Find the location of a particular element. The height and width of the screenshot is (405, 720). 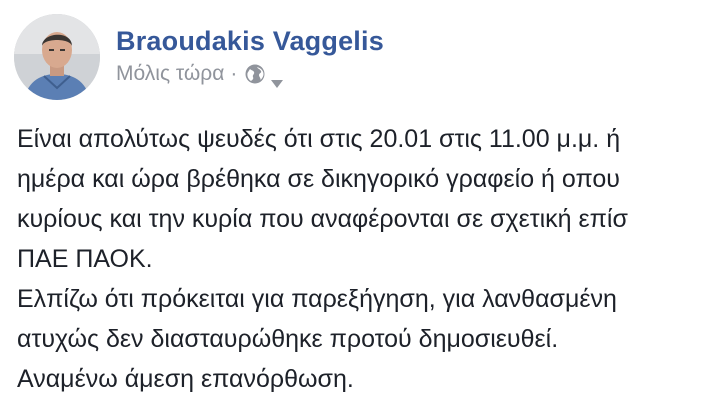

globe-icon is located at coordinates (255, 74).